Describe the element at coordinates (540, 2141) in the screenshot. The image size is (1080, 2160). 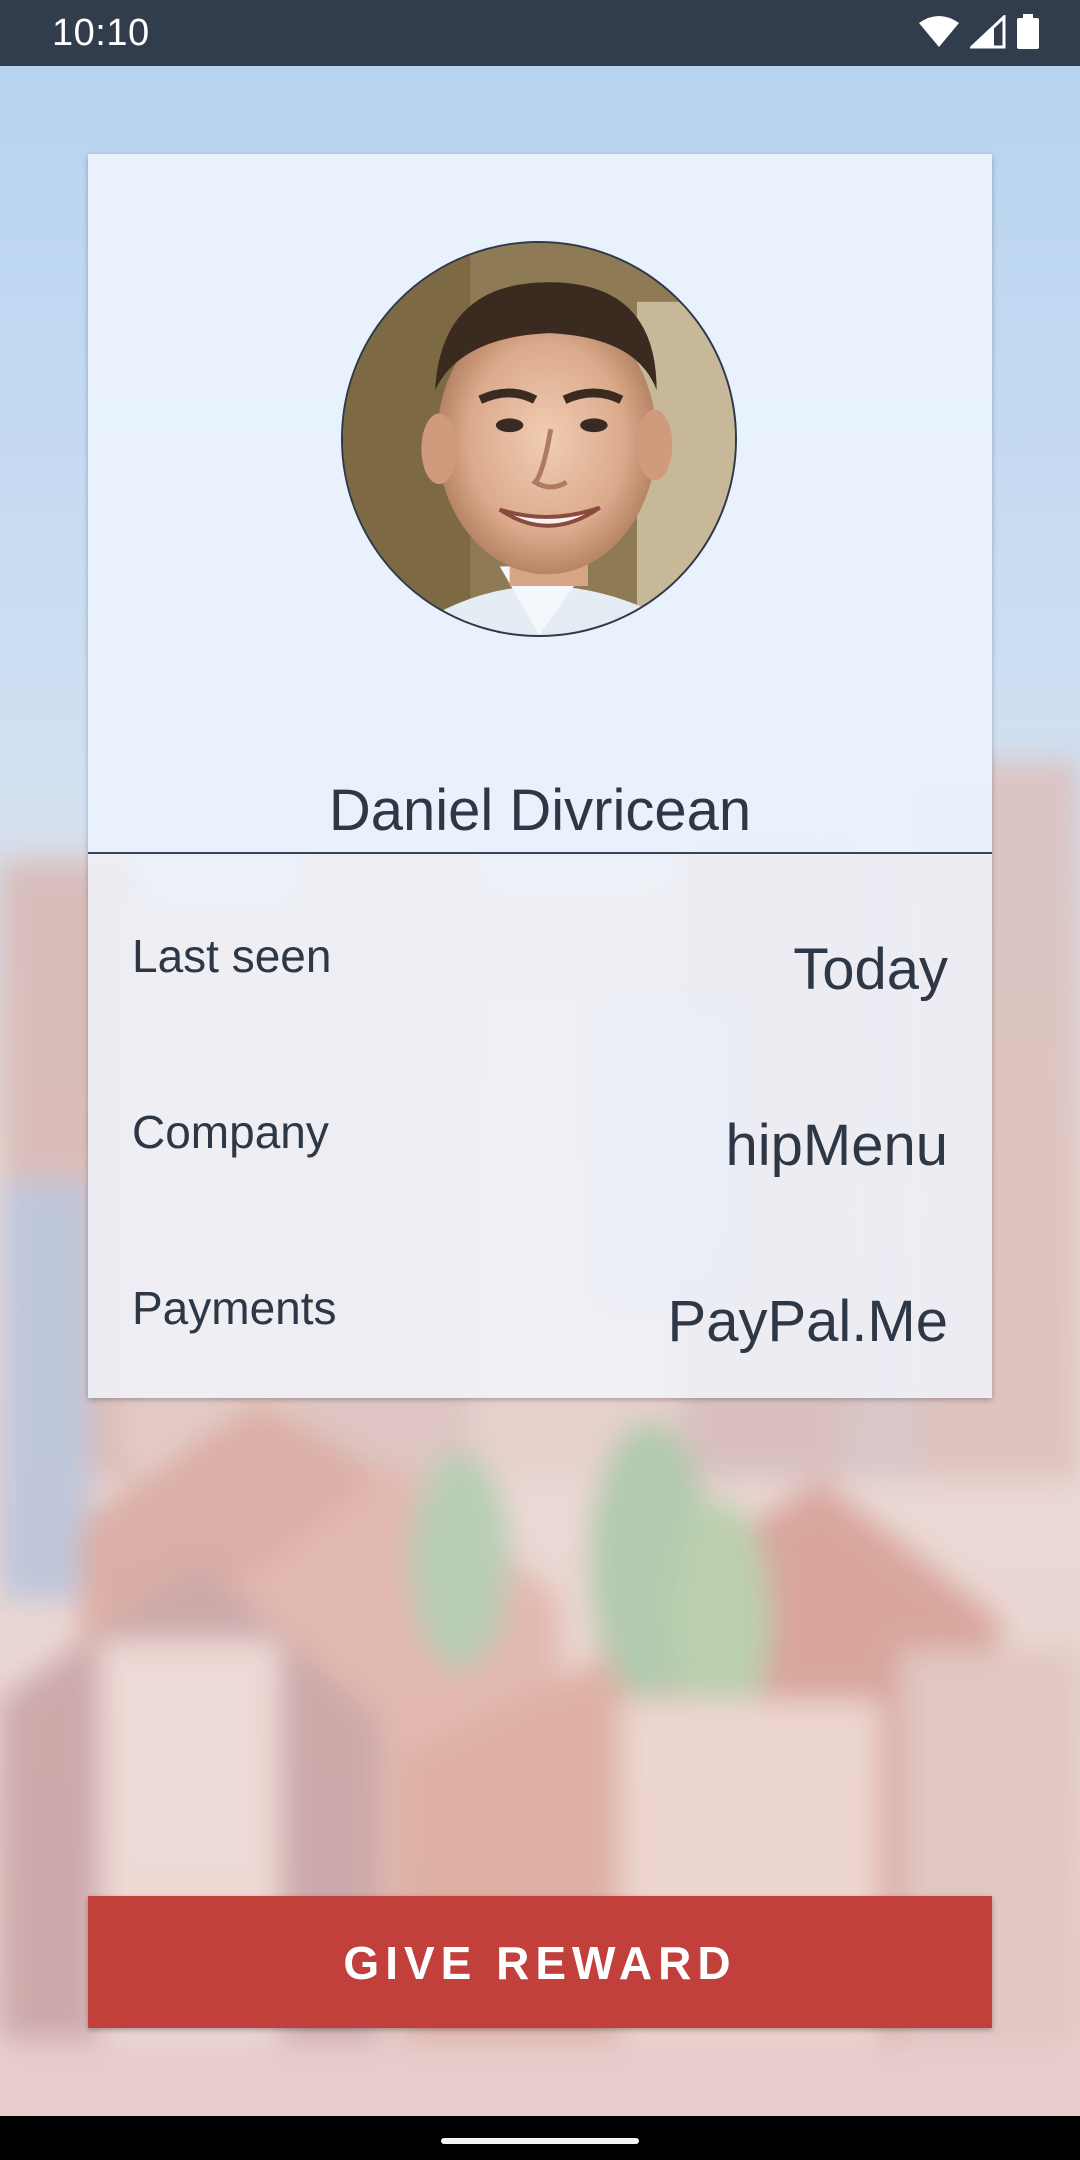
I see `home-gesture-handle` at that location.